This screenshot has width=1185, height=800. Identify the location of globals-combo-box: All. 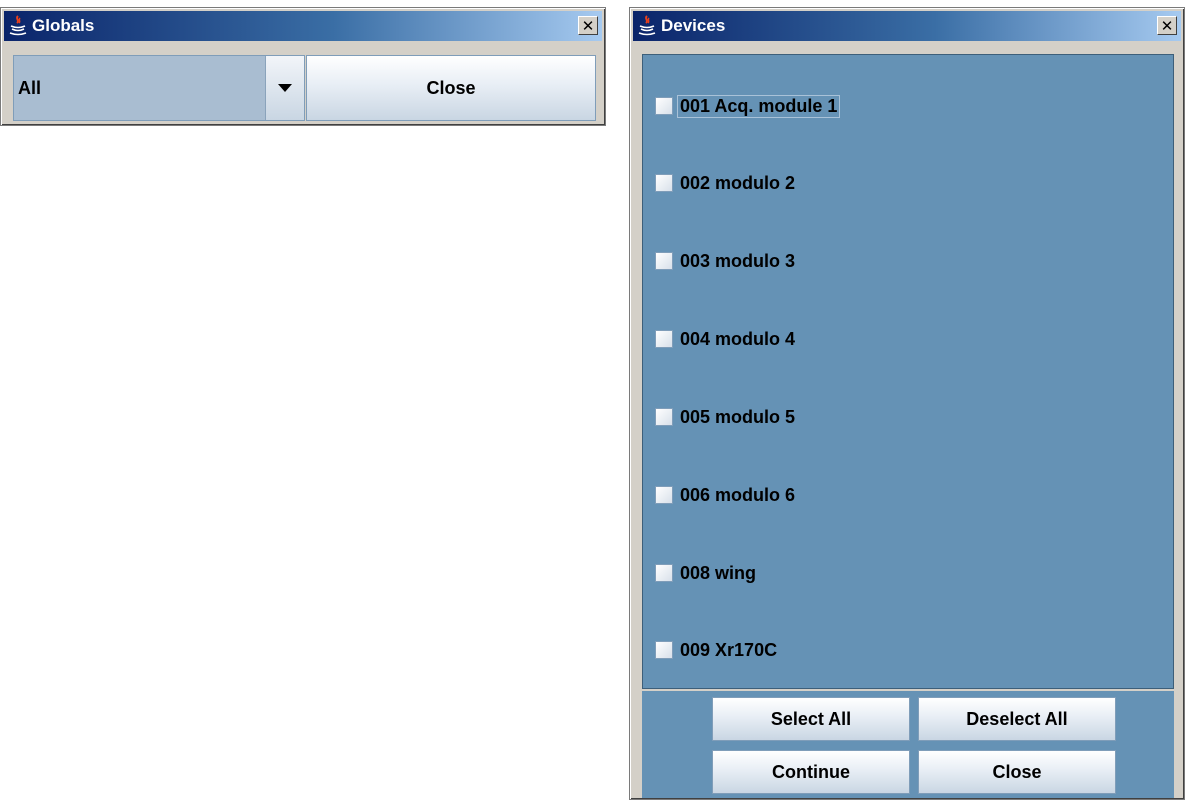
(159, 88).